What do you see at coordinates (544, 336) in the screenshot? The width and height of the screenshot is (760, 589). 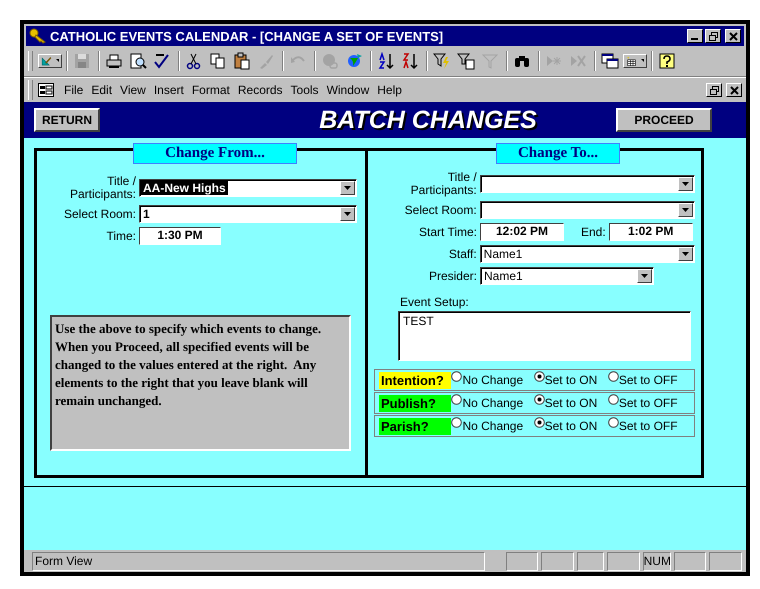 I see `text-area: TEST` at bounding box center [544, 336].